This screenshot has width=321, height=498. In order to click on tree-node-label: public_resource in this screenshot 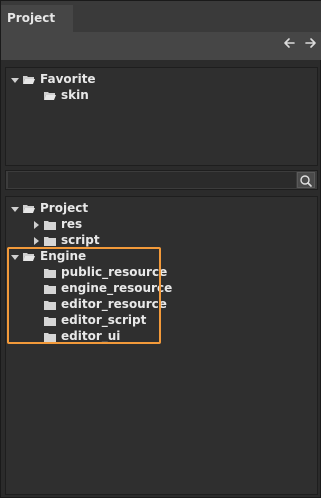, I will do `click(114, 272)`.